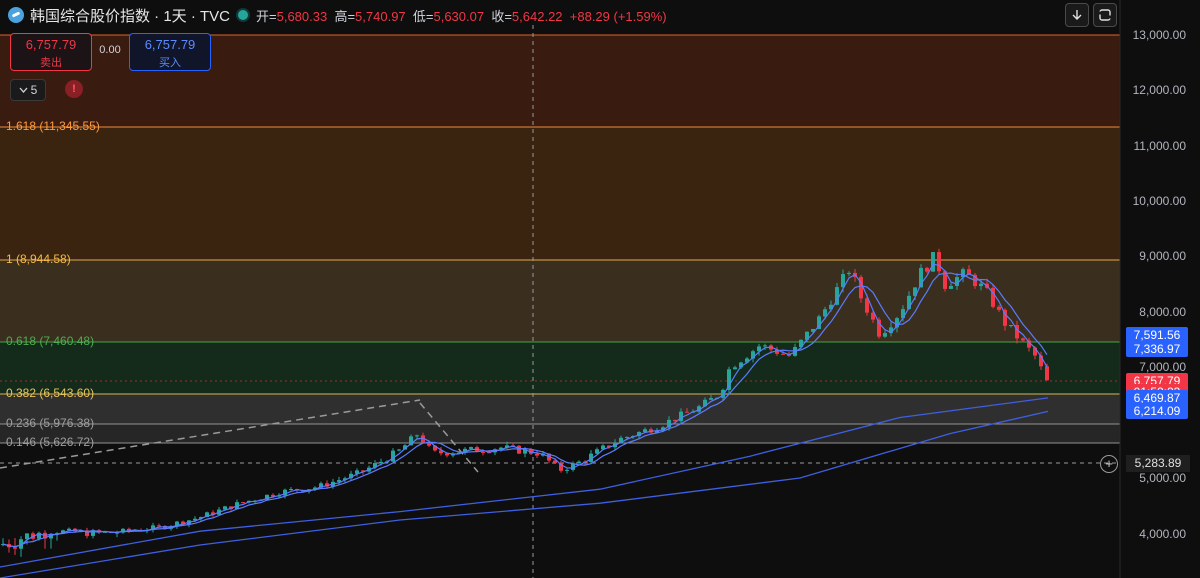  I want to click on spread-value: 0.00, so click(110, 50).